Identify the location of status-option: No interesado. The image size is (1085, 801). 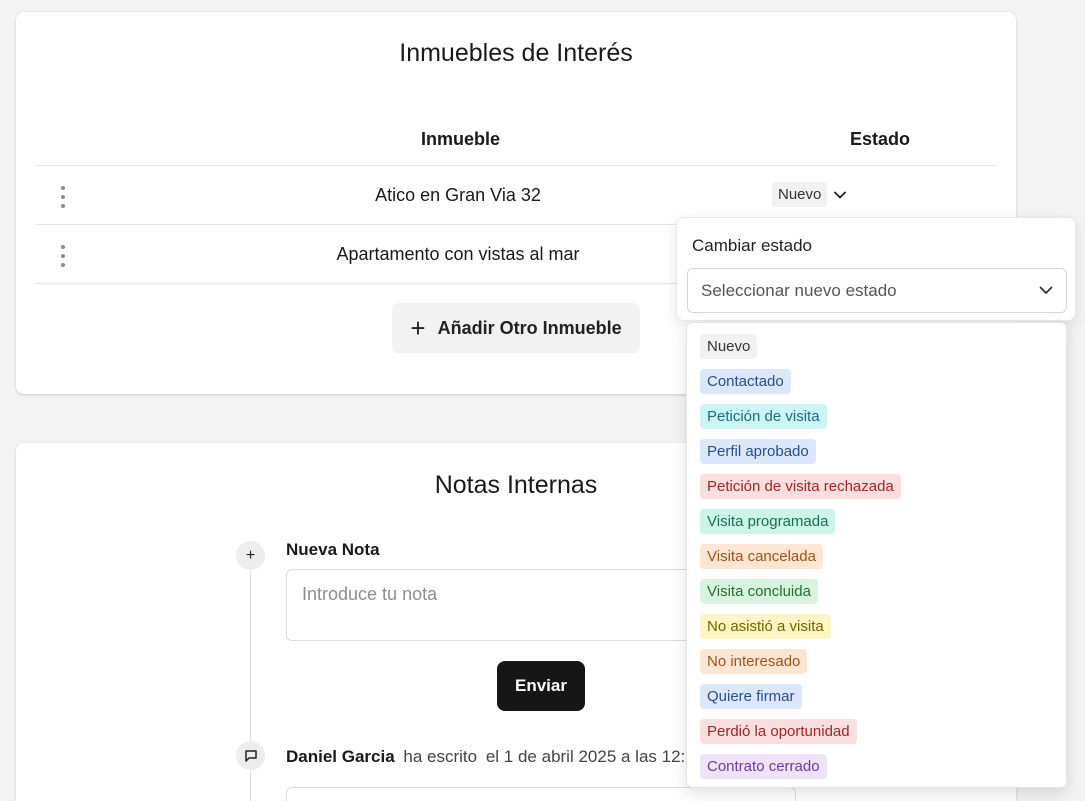
(754, 661).